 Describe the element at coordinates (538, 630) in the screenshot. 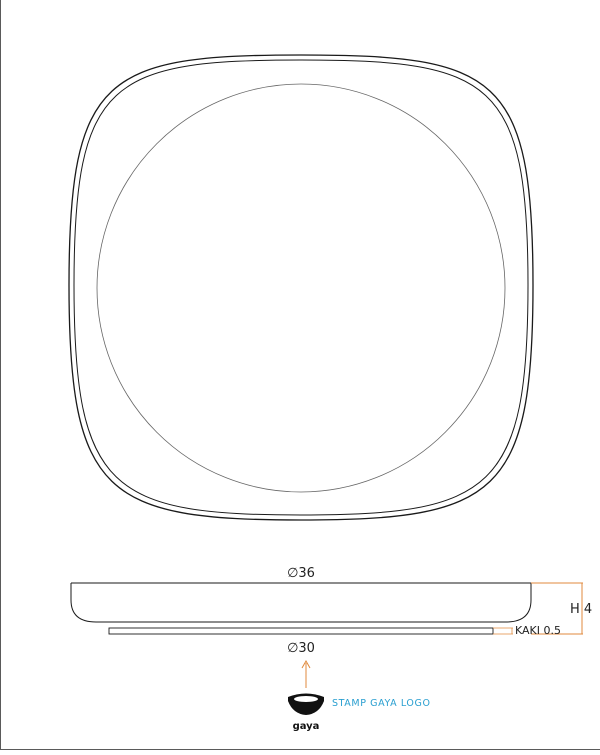

I see `foot-label: KAKI 0.5` at that location.